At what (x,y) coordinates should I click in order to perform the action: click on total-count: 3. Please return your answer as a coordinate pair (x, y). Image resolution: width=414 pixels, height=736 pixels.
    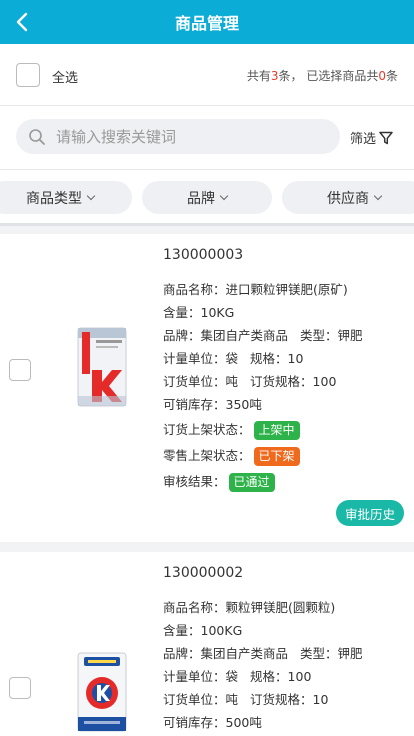
    Looking at the image, I should click on (274, 76).